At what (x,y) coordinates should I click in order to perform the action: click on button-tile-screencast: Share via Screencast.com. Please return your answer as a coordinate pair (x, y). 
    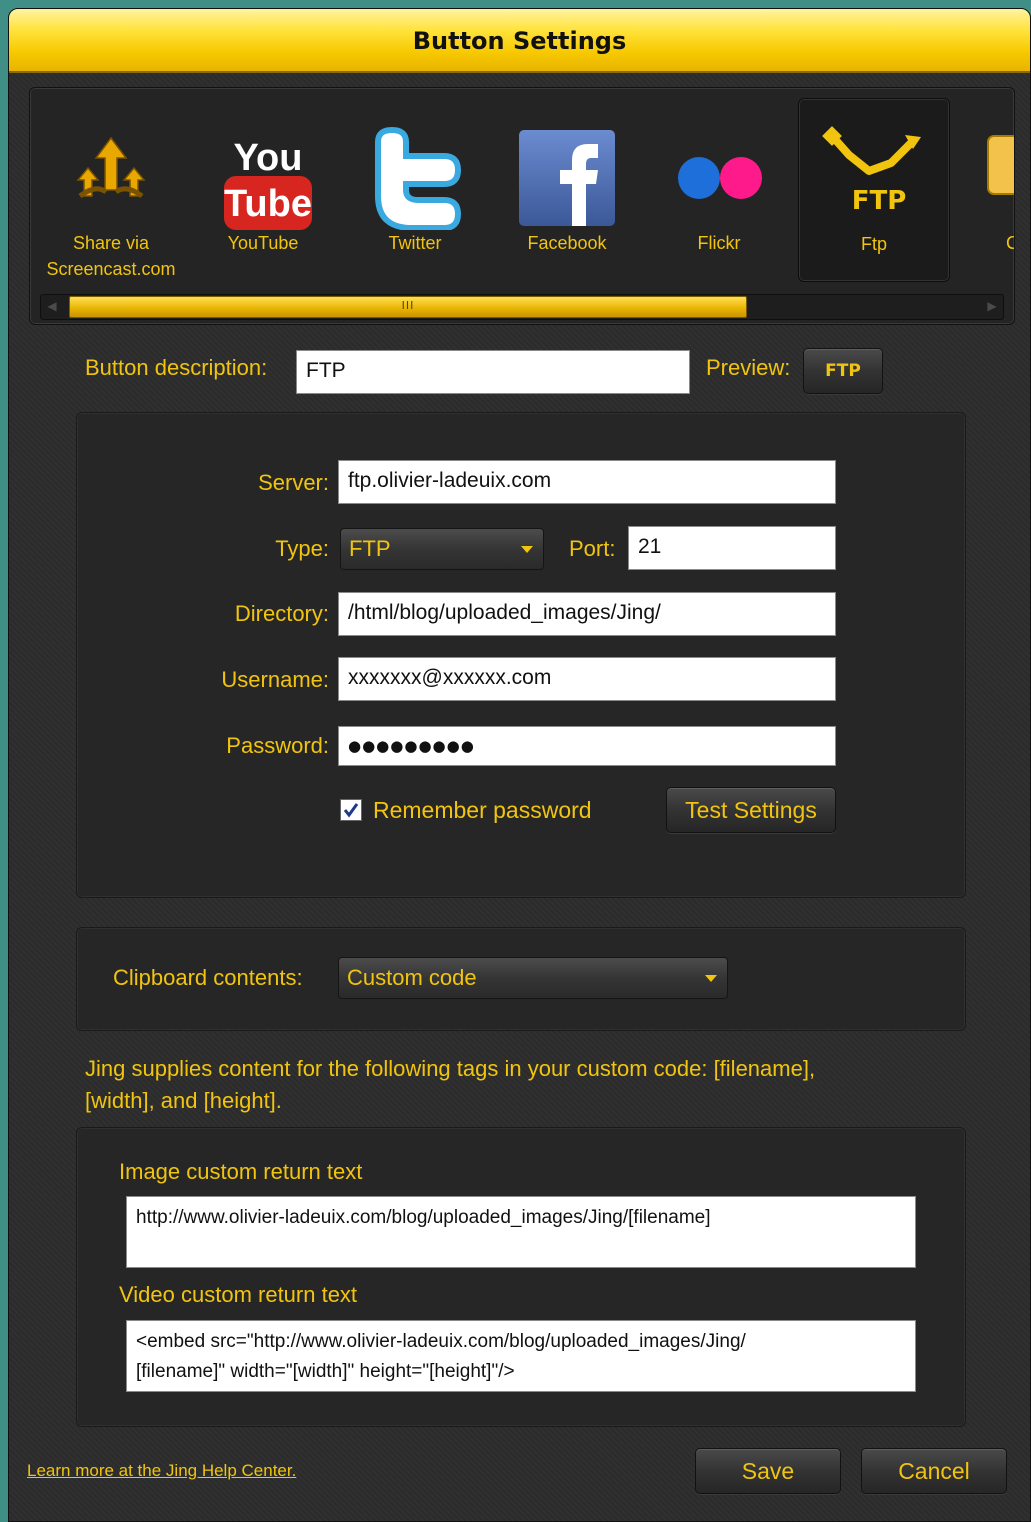
    Looking at the image, I should click on (111, 191).